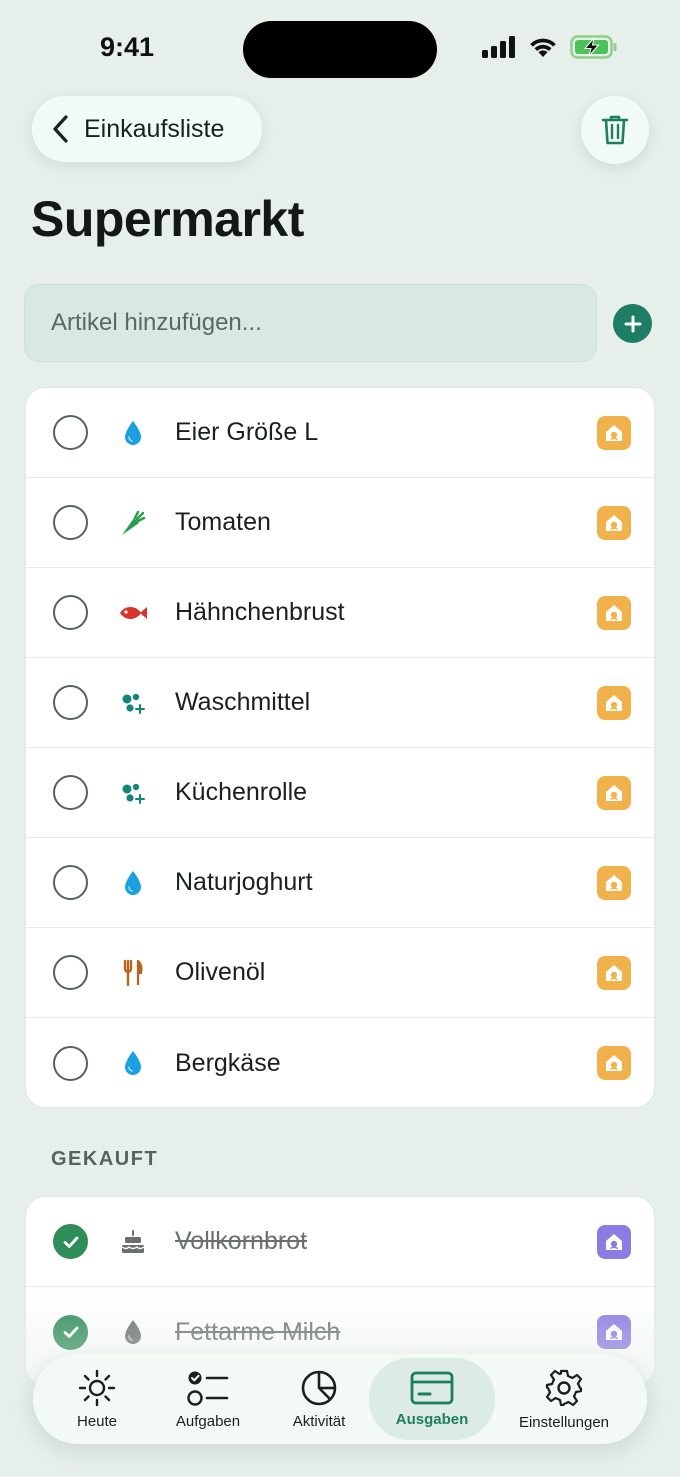  I want to click on bought-item-row: Vollkornbrot, so click(340, 1242).